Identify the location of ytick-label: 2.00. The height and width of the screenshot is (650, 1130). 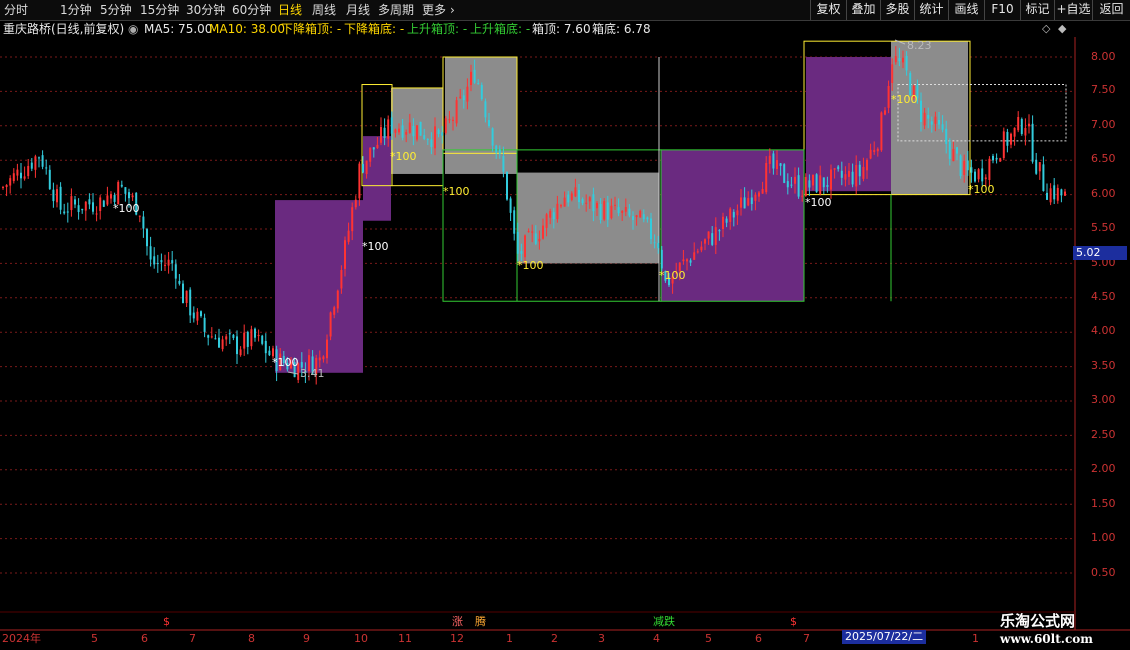
(1103, 468).